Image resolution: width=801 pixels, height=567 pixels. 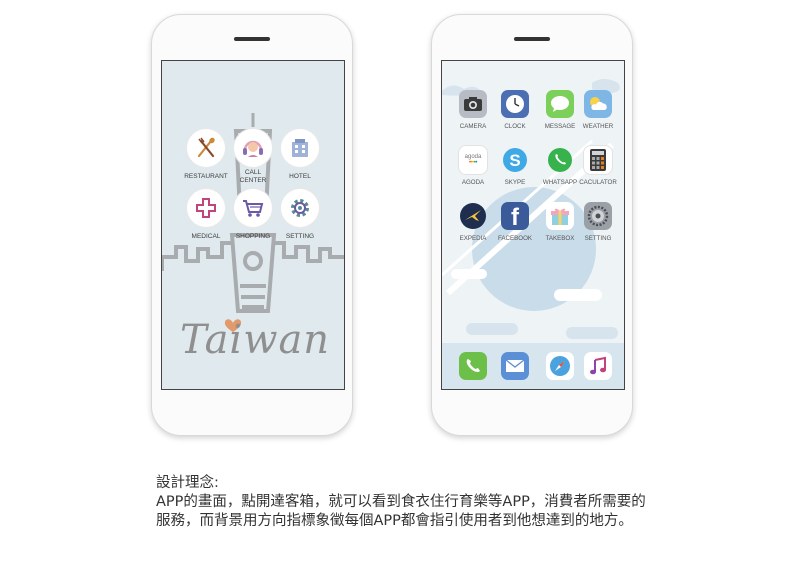 I want to click on expedia-icon, so click(x=473, y=216).